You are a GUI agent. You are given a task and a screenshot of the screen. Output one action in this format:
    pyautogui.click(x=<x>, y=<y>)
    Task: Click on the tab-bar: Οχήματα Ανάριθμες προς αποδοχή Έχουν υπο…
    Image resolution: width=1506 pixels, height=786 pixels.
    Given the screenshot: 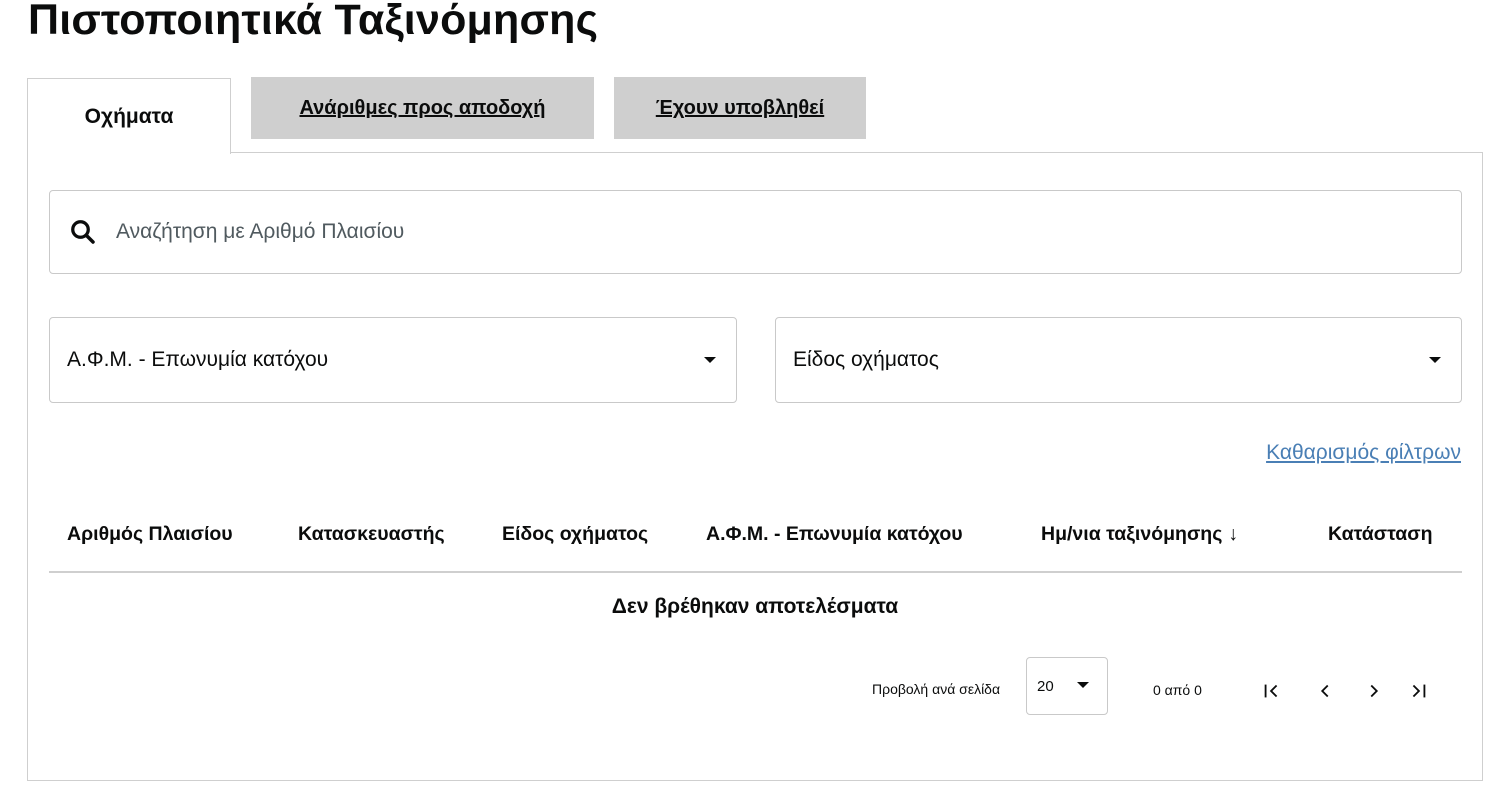 What is the action you would take?
    pyautogui.click(x=755, y=115)
    